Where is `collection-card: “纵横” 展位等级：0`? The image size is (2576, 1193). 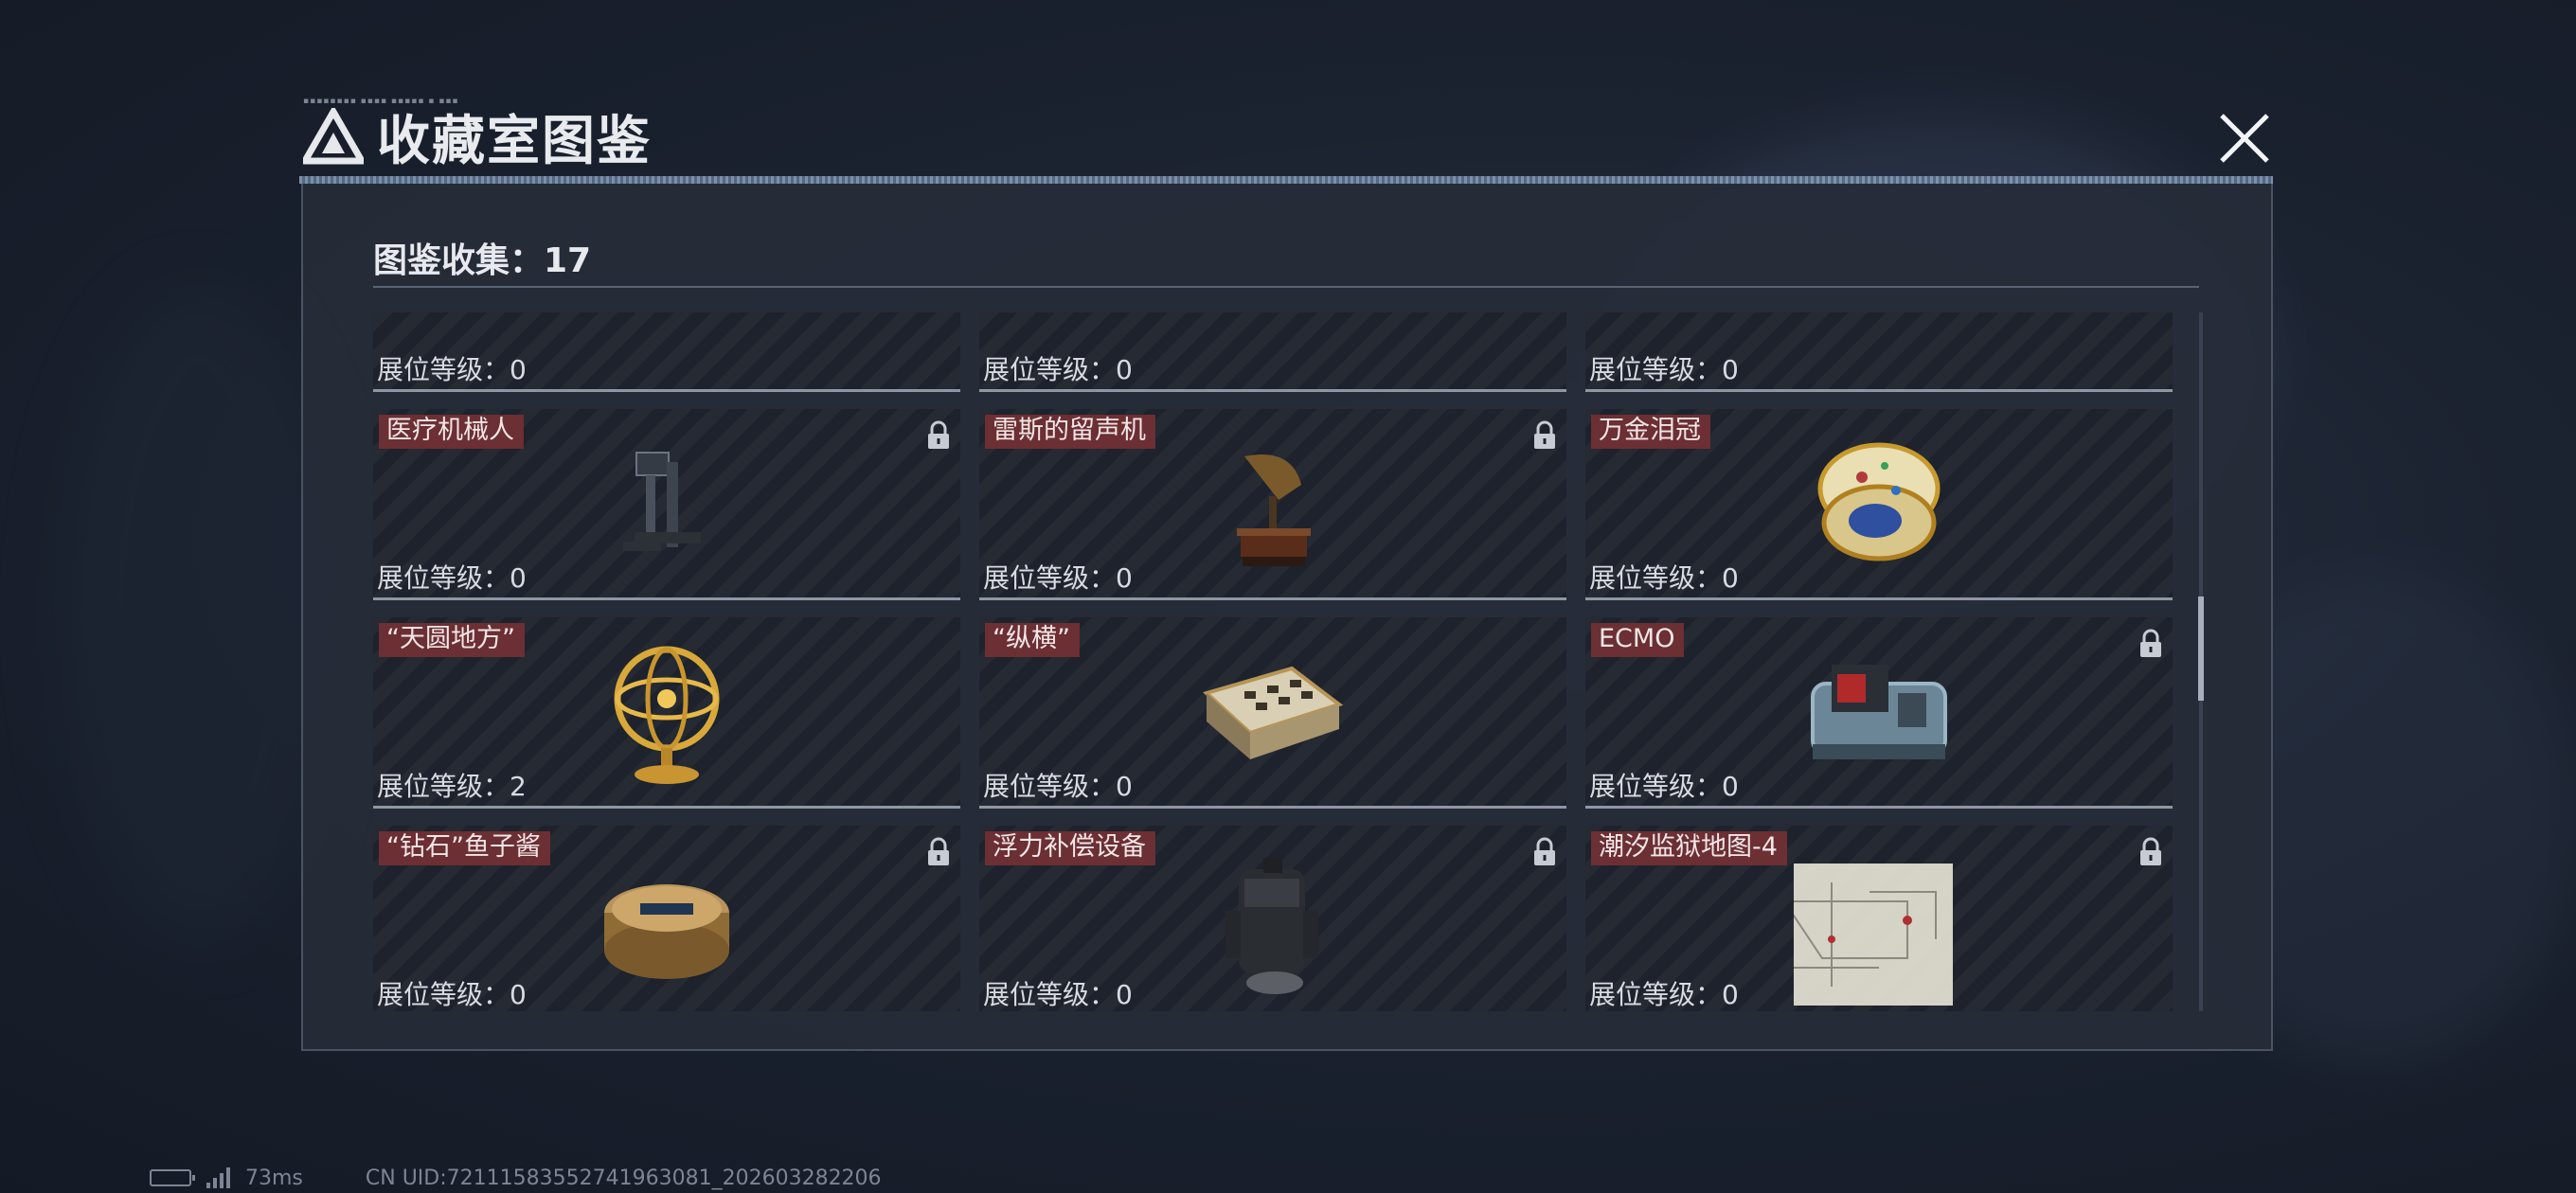
collection-card: “纵横” 展位等级：0 is located at coordinates (1272, 713).